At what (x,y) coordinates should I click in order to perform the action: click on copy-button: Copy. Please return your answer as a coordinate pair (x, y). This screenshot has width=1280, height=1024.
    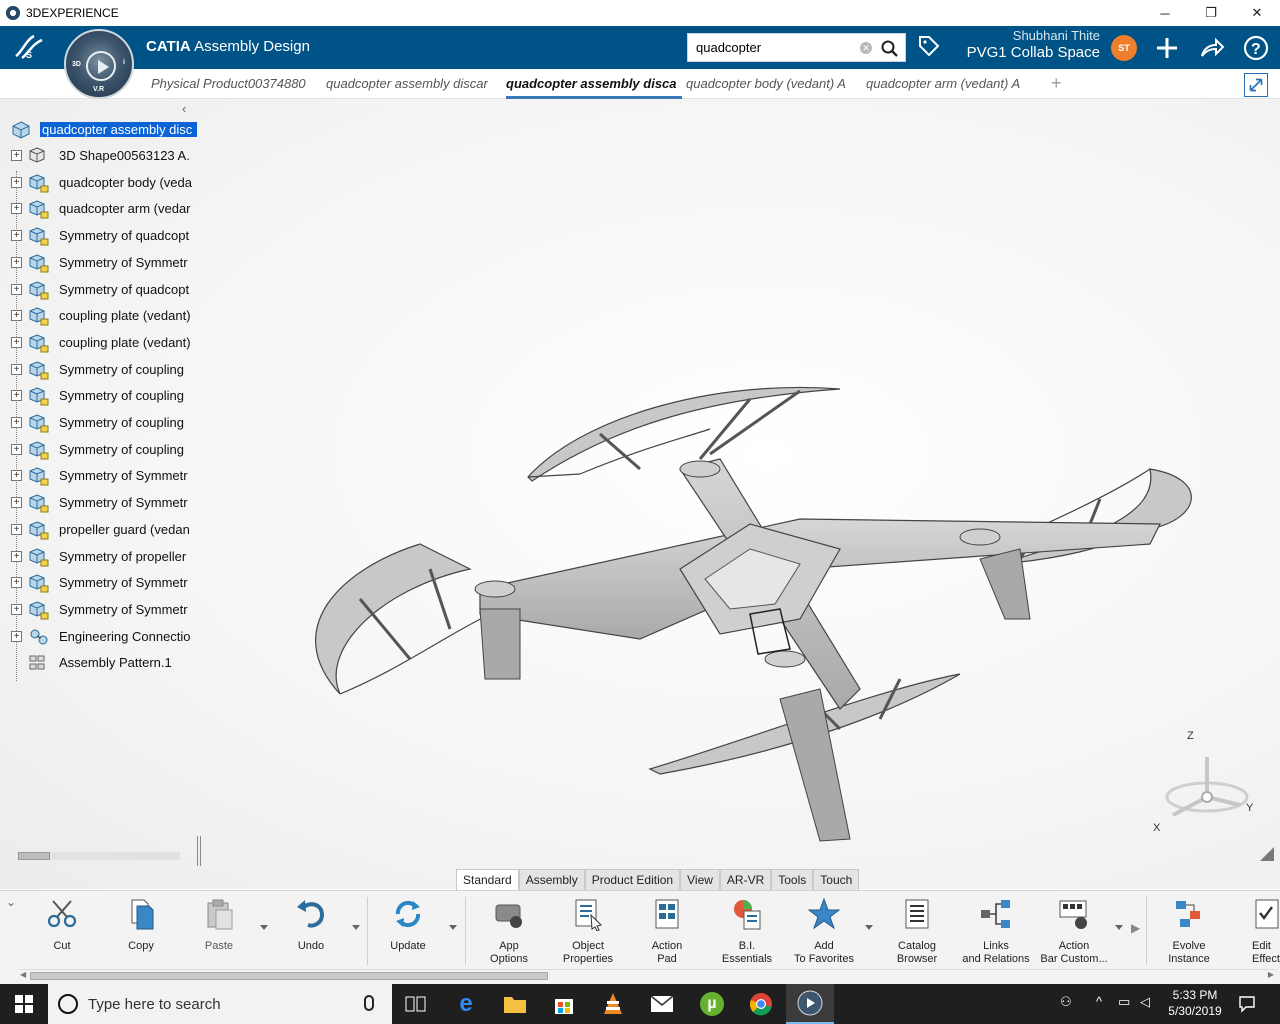
    Looking at the image, I should click on (141, 925).